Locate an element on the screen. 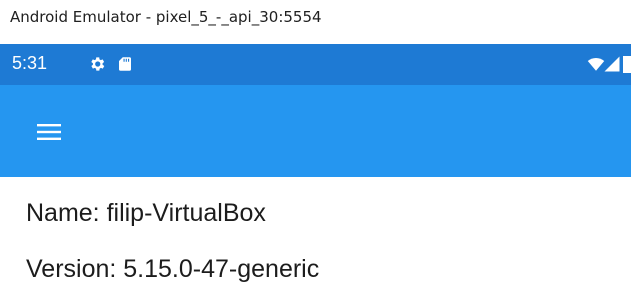 Image resolution: width=631 pixels, height=300 pixels. sd-card-icon is located at coordinates (125, 64).